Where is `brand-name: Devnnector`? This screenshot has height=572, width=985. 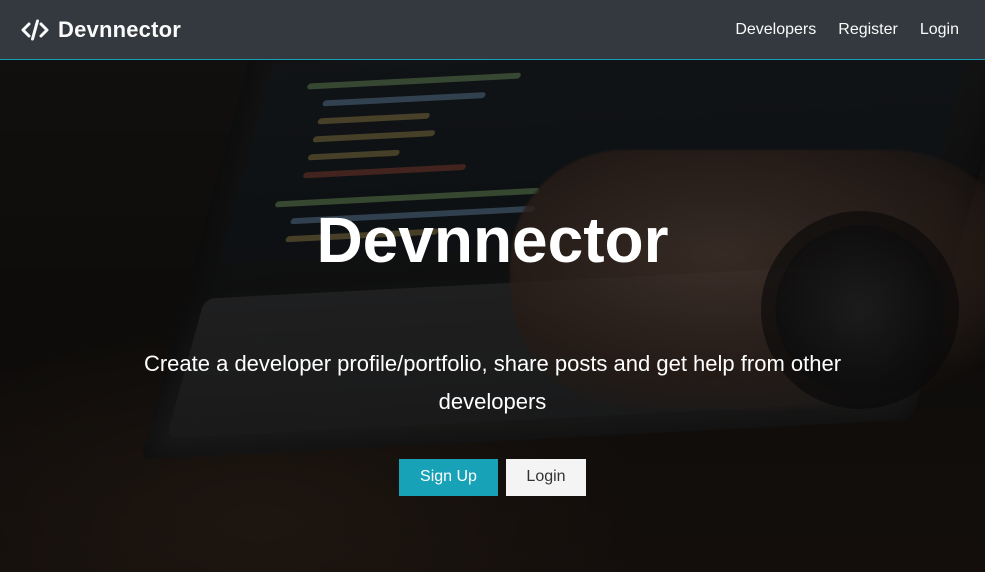 brand-name: Devnnector is located at coordinates (120, 29).